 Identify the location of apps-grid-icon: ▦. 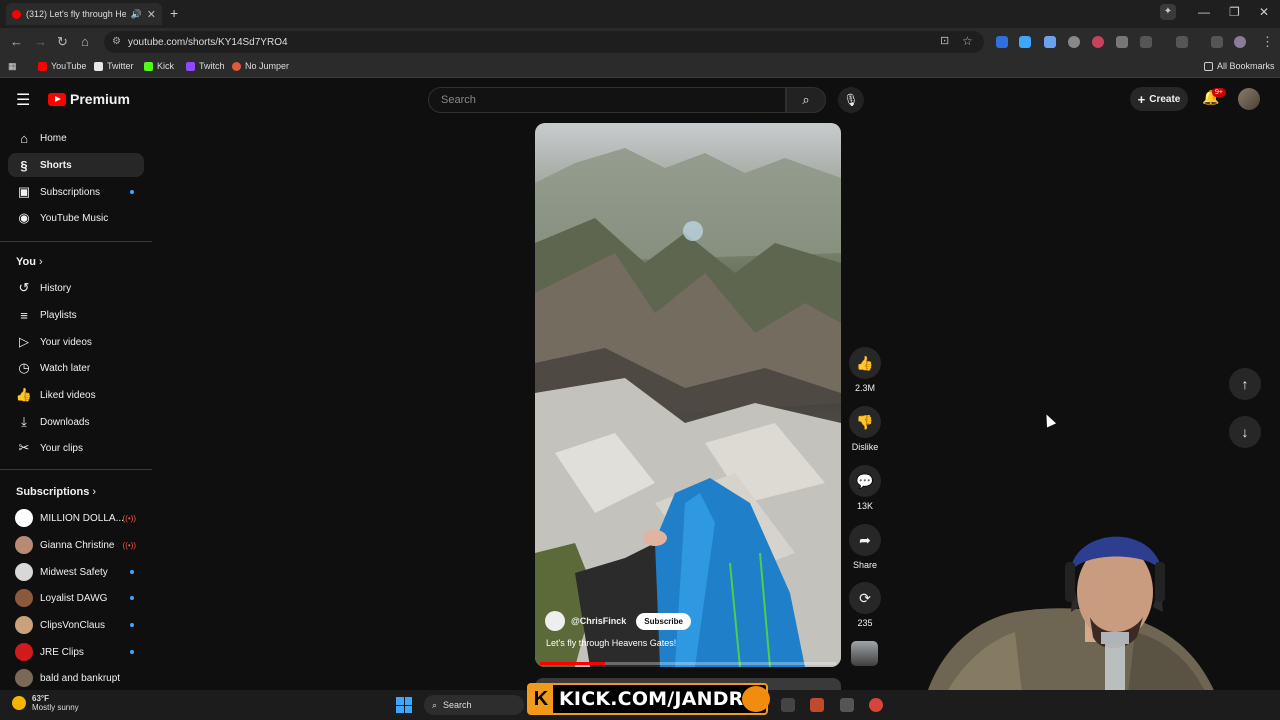
(12, 66).